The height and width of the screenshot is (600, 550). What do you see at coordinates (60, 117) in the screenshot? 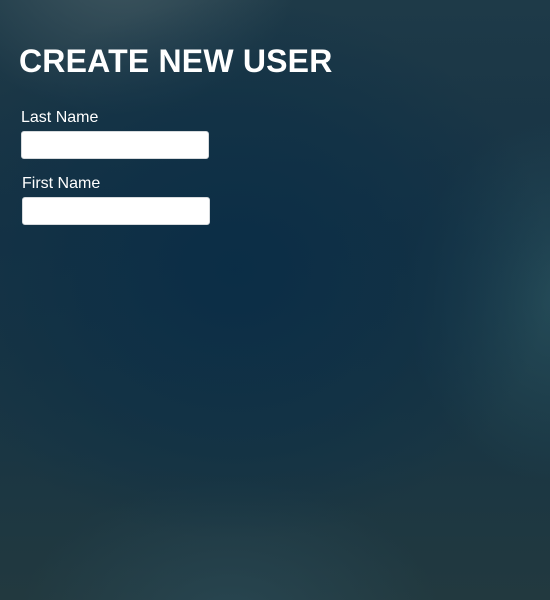
I see `last-name-label: Last Name` at bounding box center [60, 117].